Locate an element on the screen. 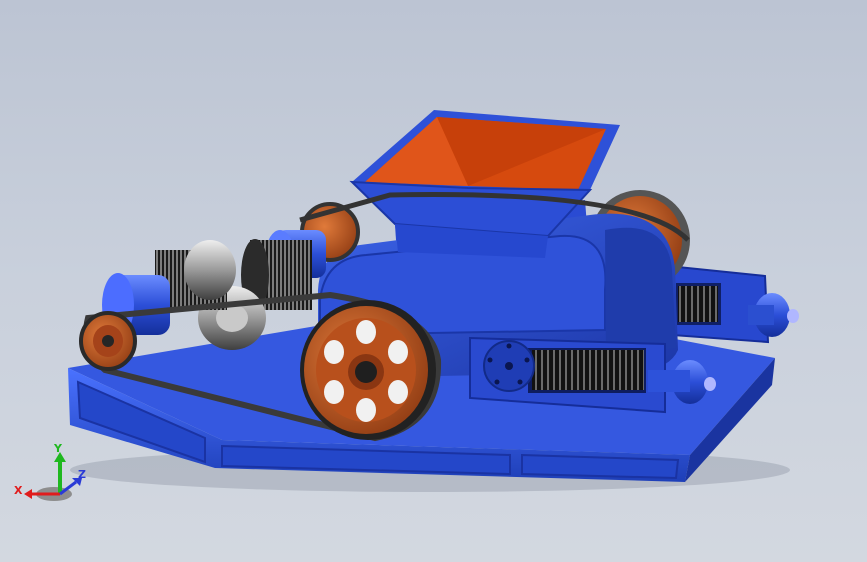 This screenshot has width=867, height=562. orientation-triad: Y X Z is located at coordinates (50, 471).